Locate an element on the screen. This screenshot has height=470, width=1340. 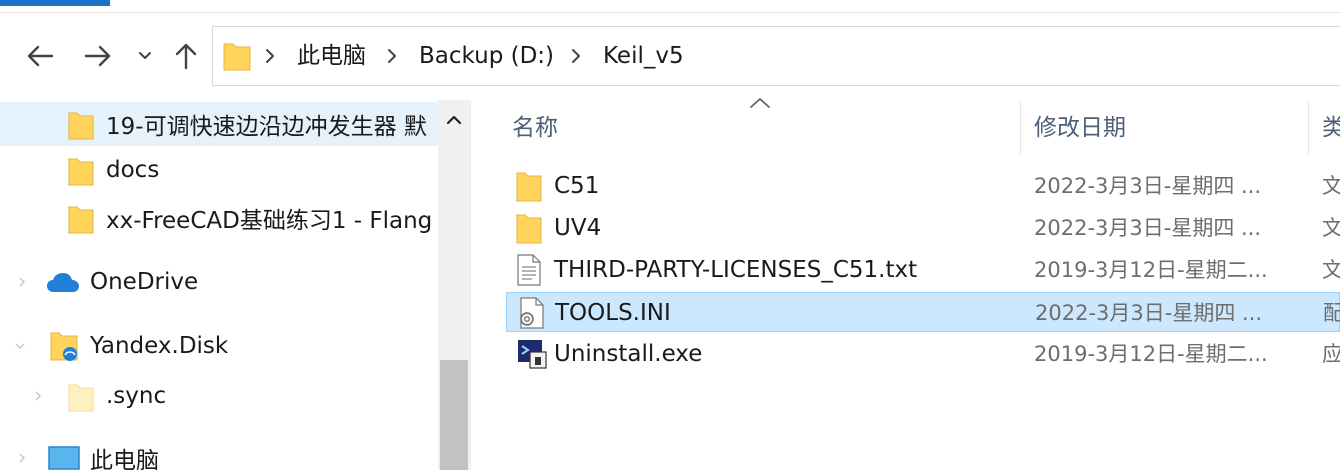
text-file-icon is located at coordinates (529, 270).